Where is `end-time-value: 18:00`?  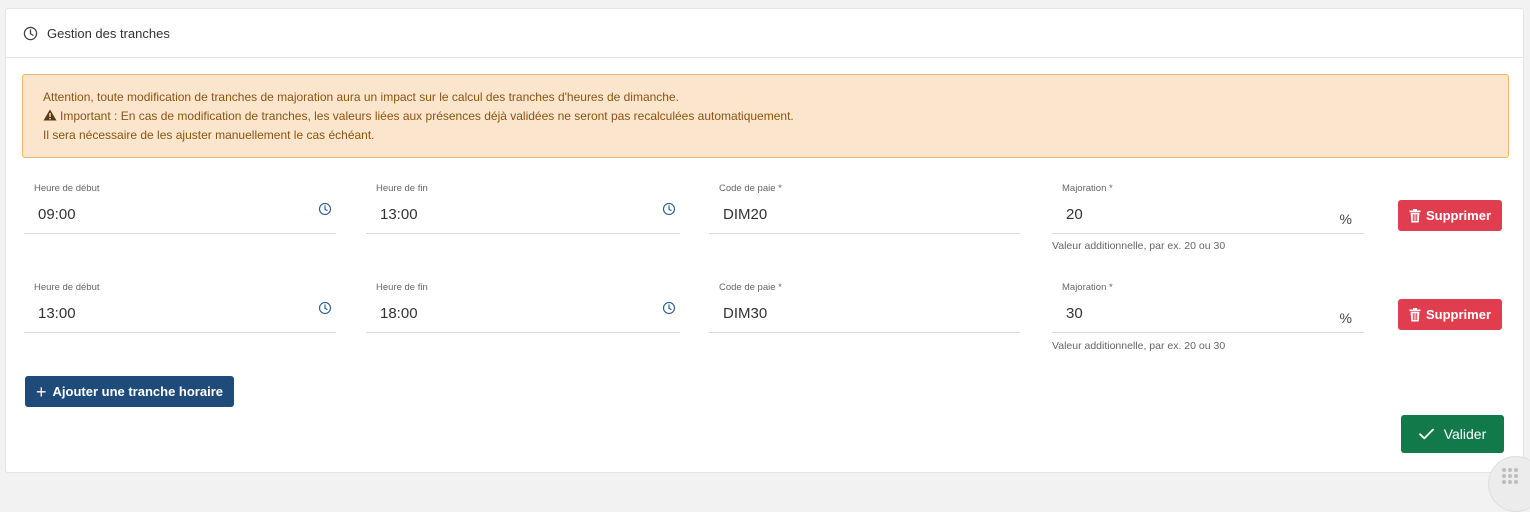
end-time-value: 18:00 is located at coordinates (399, 313).